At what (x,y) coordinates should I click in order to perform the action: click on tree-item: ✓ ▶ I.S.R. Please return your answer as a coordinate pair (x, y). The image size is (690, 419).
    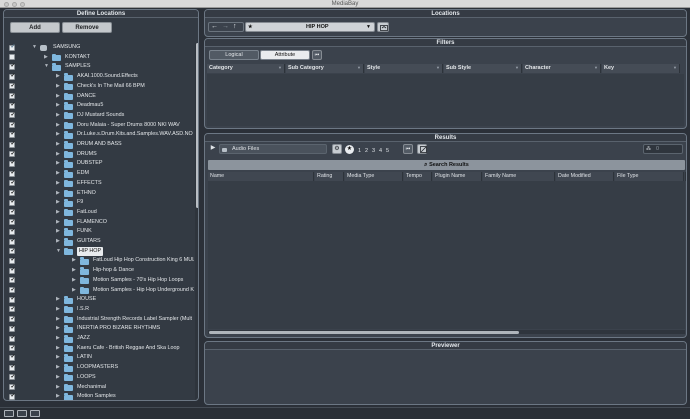
    Looking at the image, I should click on (99, 310).